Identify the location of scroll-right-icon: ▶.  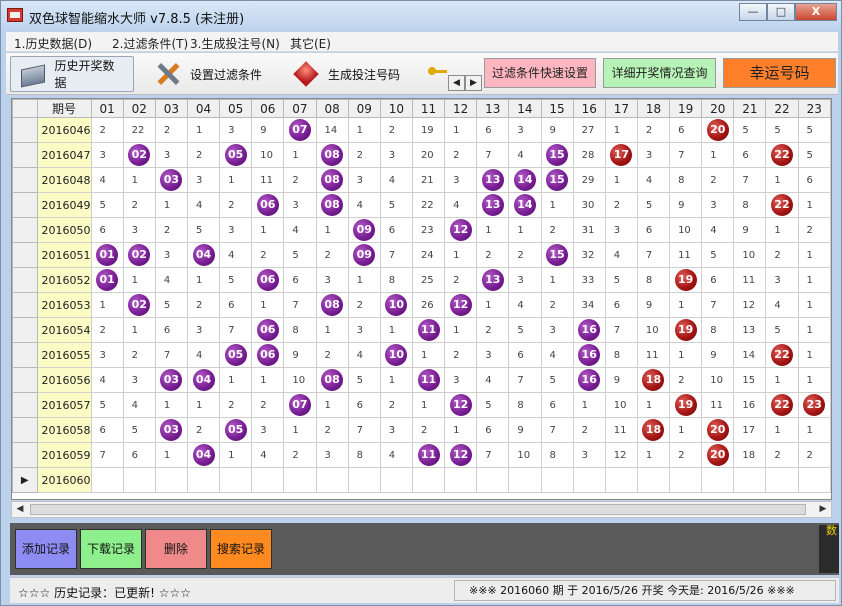
(473, 83).